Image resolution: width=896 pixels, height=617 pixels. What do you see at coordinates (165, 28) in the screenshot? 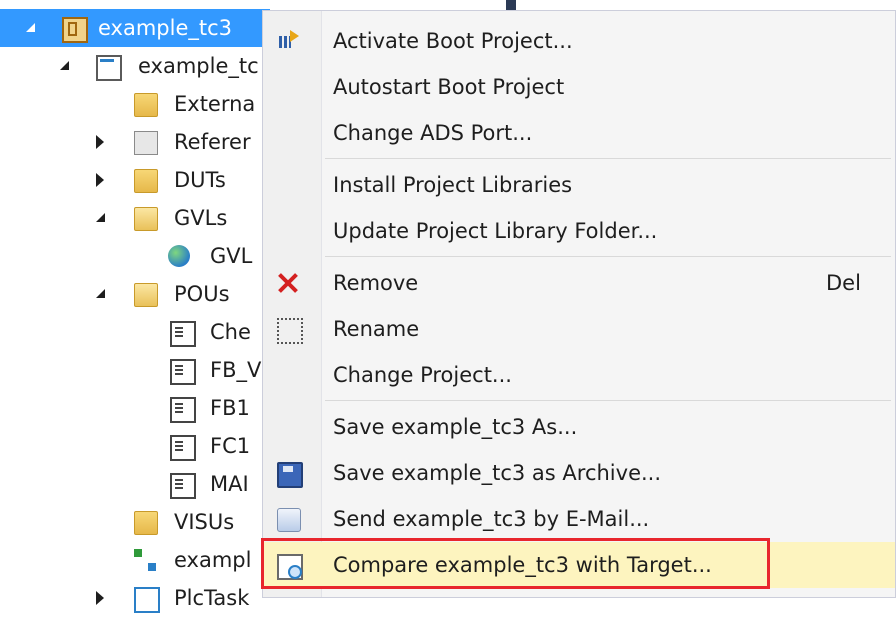
I see `tree-item-label: example_tc3` at bounding box center [165, 28].